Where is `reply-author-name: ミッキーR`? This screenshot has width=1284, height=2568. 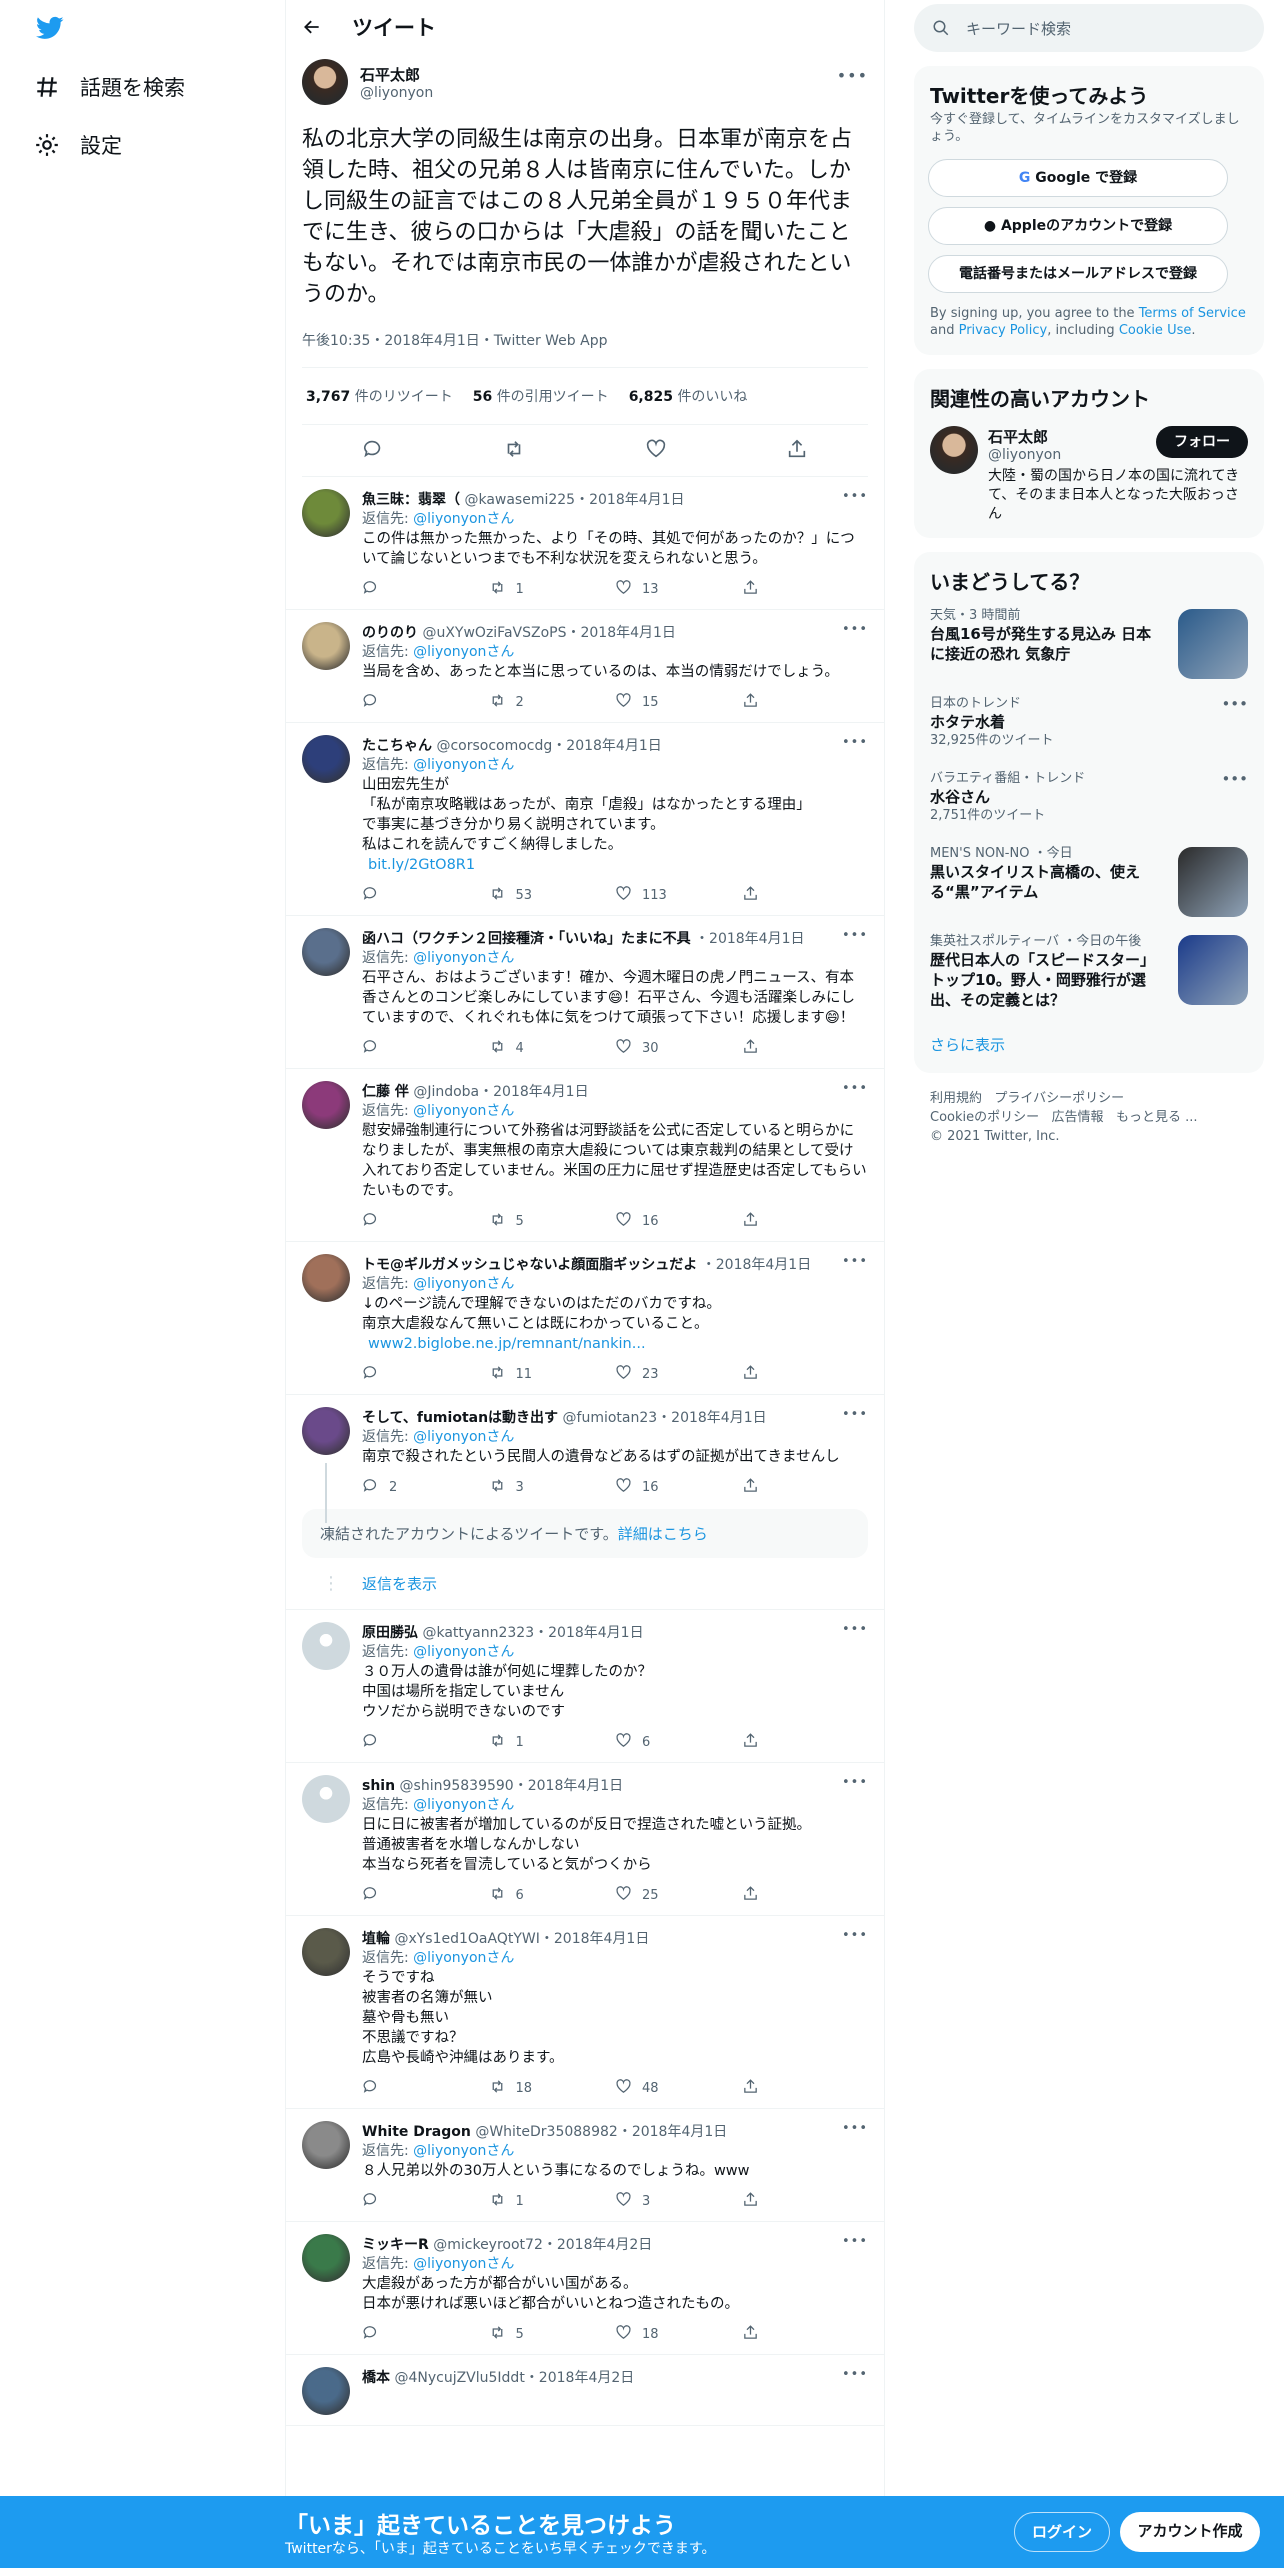
reply-author-name: ミッキーR is located at coordinates (395, 2245).